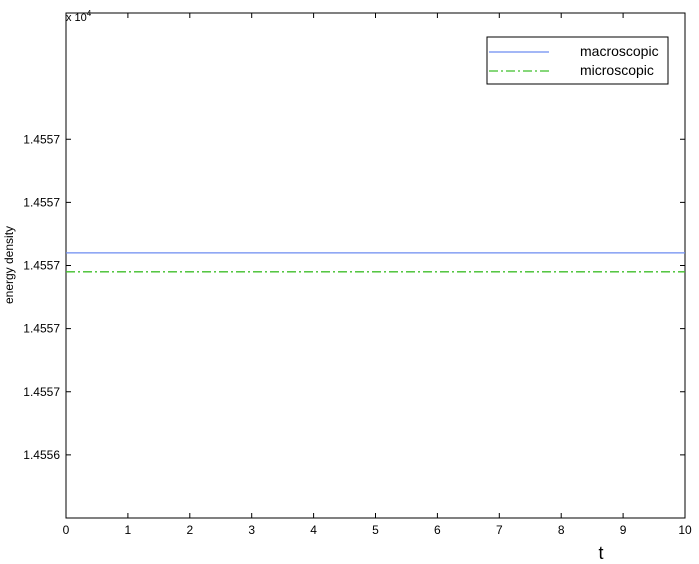 This screenshot has height=564, width=699. What do you see at coordinates (600, 553) in the screenshot?
I see `x-axis-label: t` at bounding box center [600, 553].